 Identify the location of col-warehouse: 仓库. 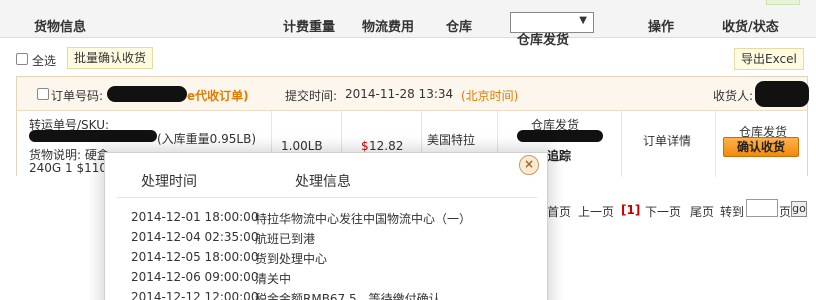
(459, 27).